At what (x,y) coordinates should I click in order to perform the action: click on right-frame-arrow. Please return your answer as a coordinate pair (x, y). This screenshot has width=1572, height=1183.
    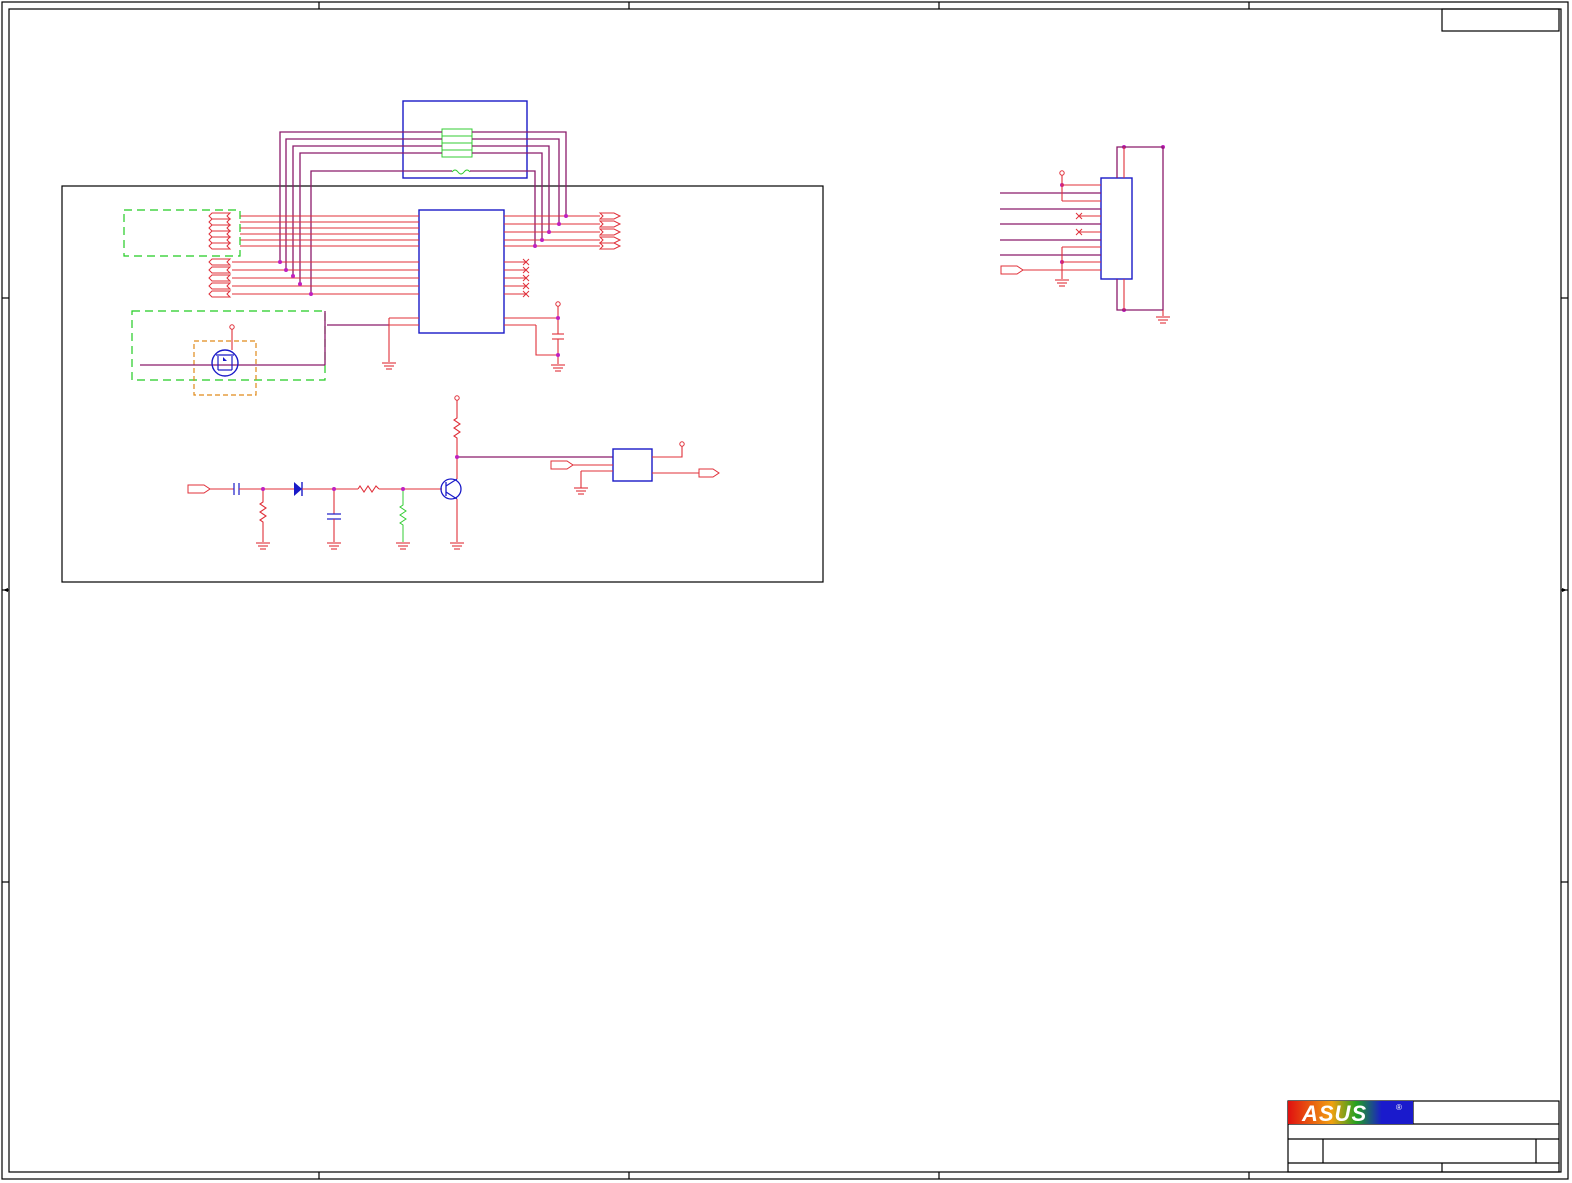
    Looking at the image, I should click on (1564, 590).